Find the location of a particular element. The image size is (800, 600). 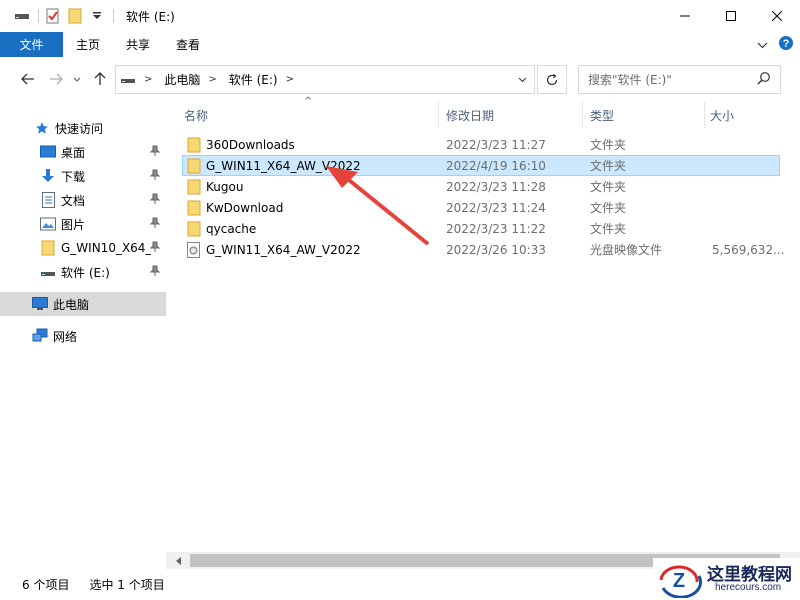

address-dropdown-button is located at coordinates (522, 79).